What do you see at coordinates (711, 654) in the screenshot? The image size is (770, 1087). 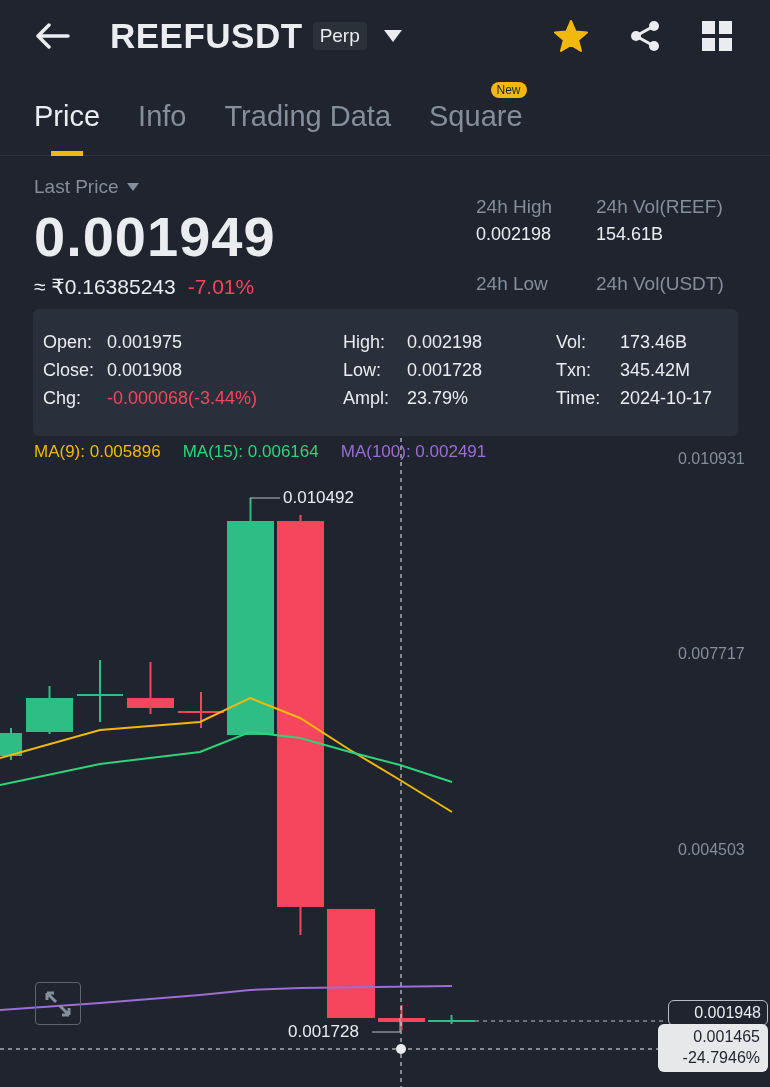 I see `price-axis-label: 0.007717` at bounding box center [711, 654].